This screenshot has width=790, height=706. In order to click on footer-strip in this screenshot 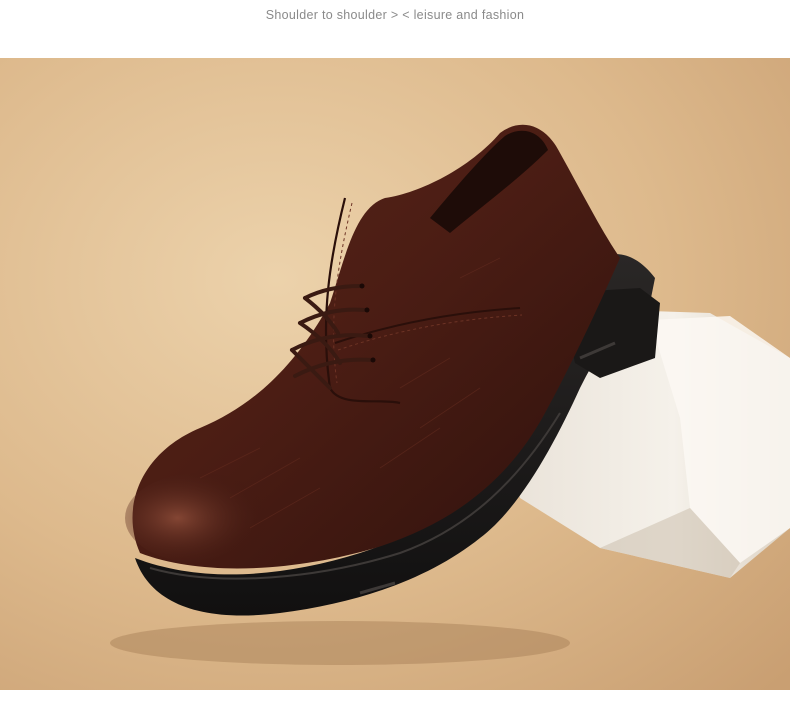, I will do `click(395, 698)`.